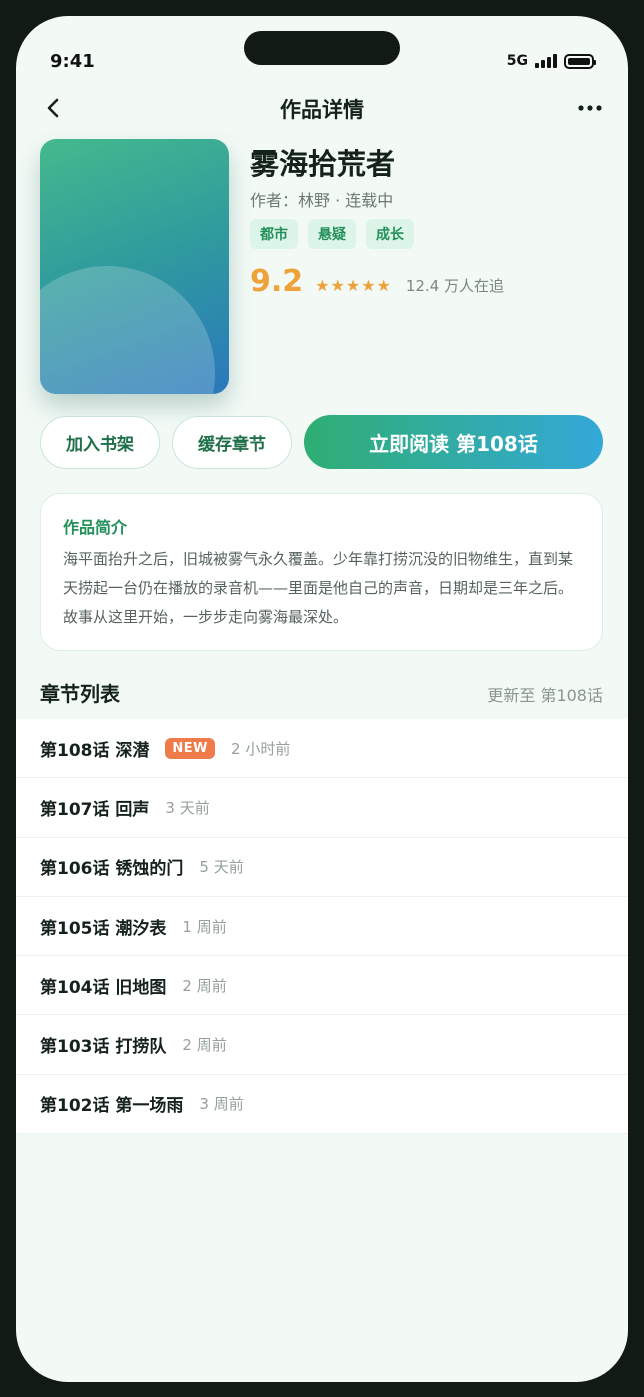 The image size is (644, 1397). I want to click on chapter-row: 第105话 潮汐表 1 周前, so click(322, 927).